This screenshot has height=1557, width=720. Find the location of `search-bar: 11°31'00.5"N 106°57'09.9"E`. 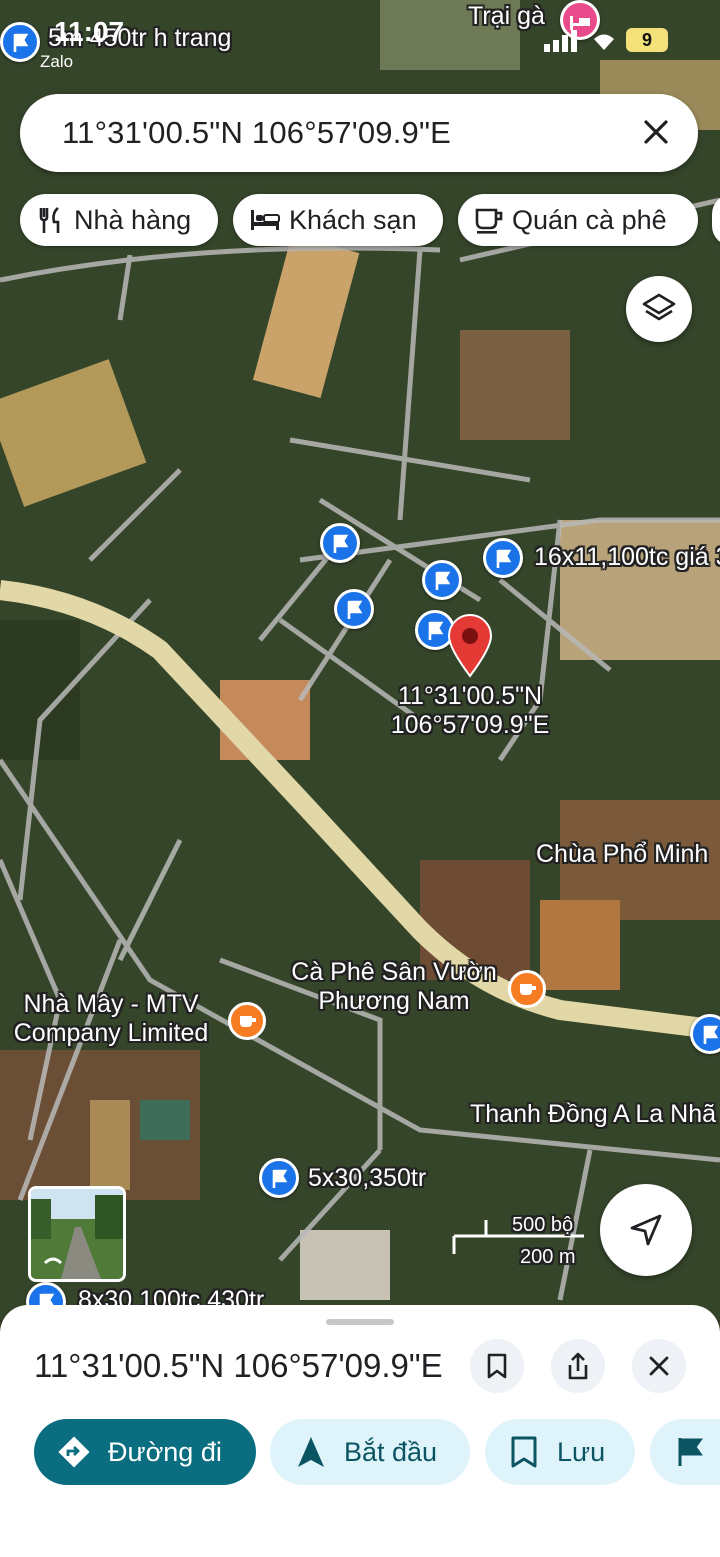

search-bar: 11°31'00.5"N 106°57'09.9"E is located at coordinates (359, 133).